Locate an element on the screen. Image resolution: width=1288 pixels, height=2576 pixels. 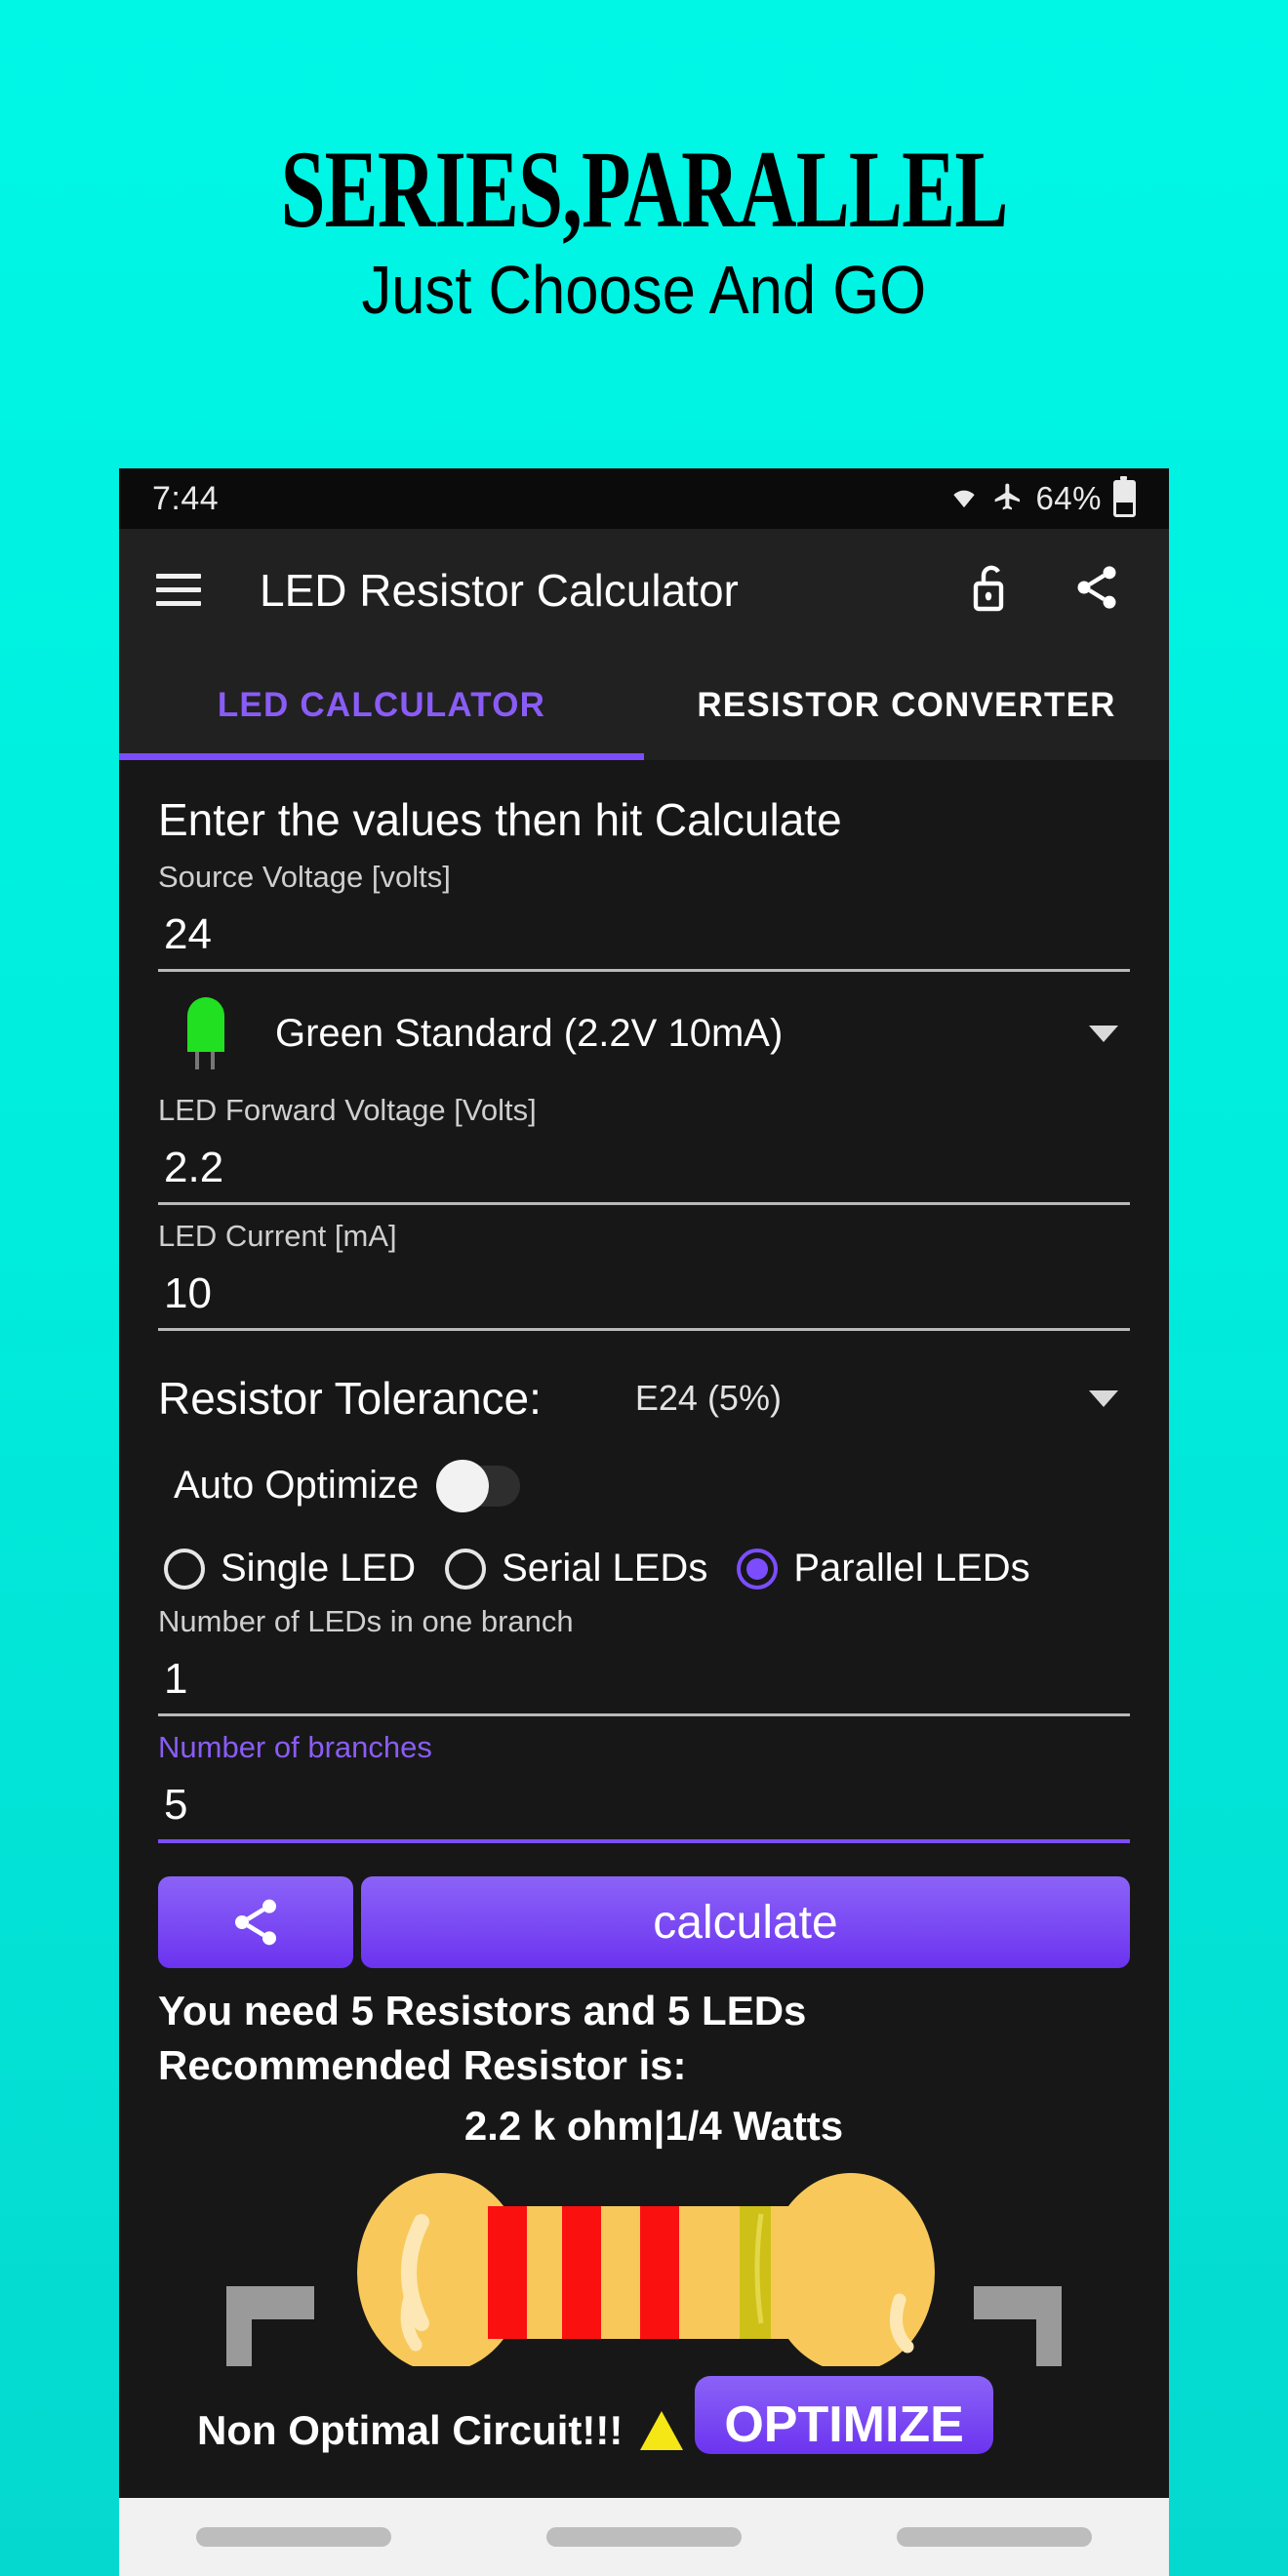
action-buttons: calculate is located at coordinates (644, 1922).